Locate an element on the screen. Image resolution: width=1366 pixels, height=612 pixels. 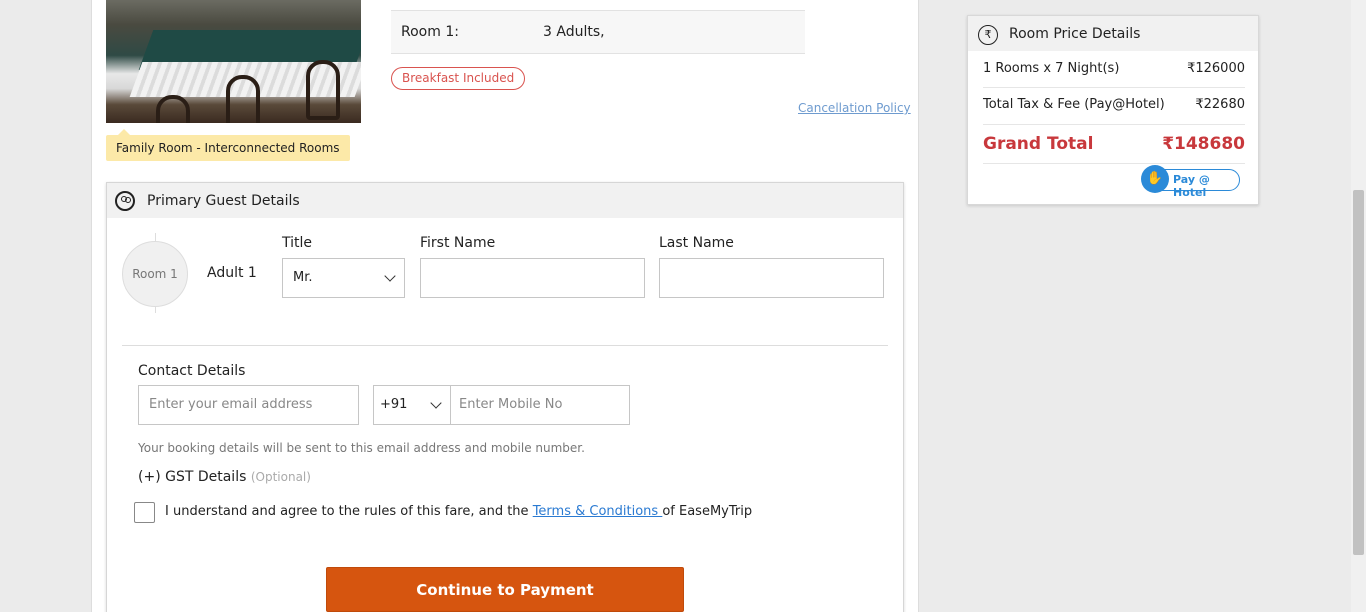
guests-icon is located at coordinates (125, 201).